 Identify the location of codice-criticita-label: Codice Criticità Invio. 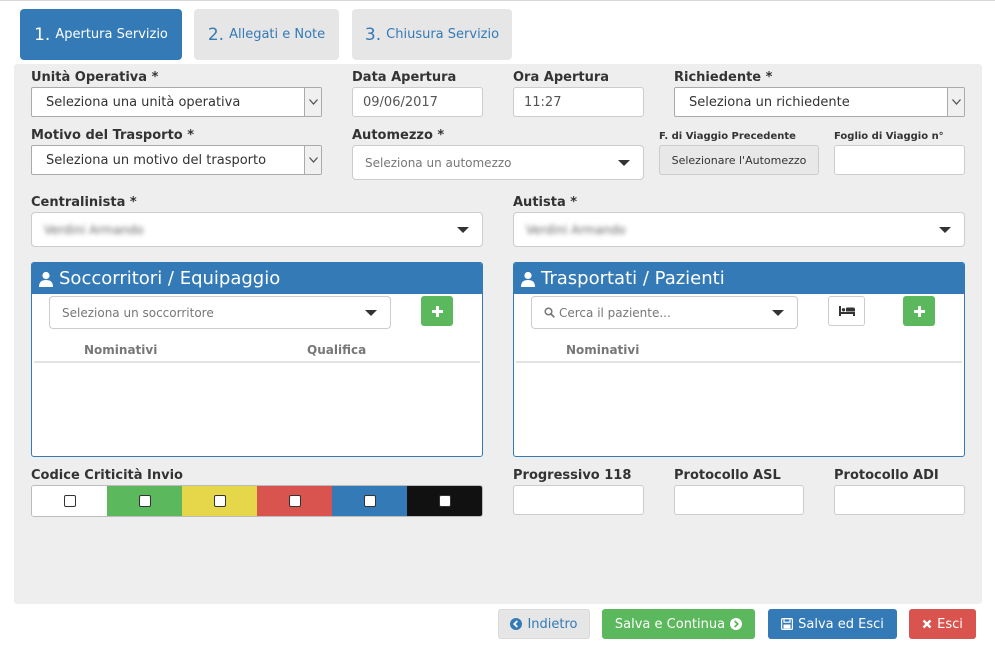
(107, 475).